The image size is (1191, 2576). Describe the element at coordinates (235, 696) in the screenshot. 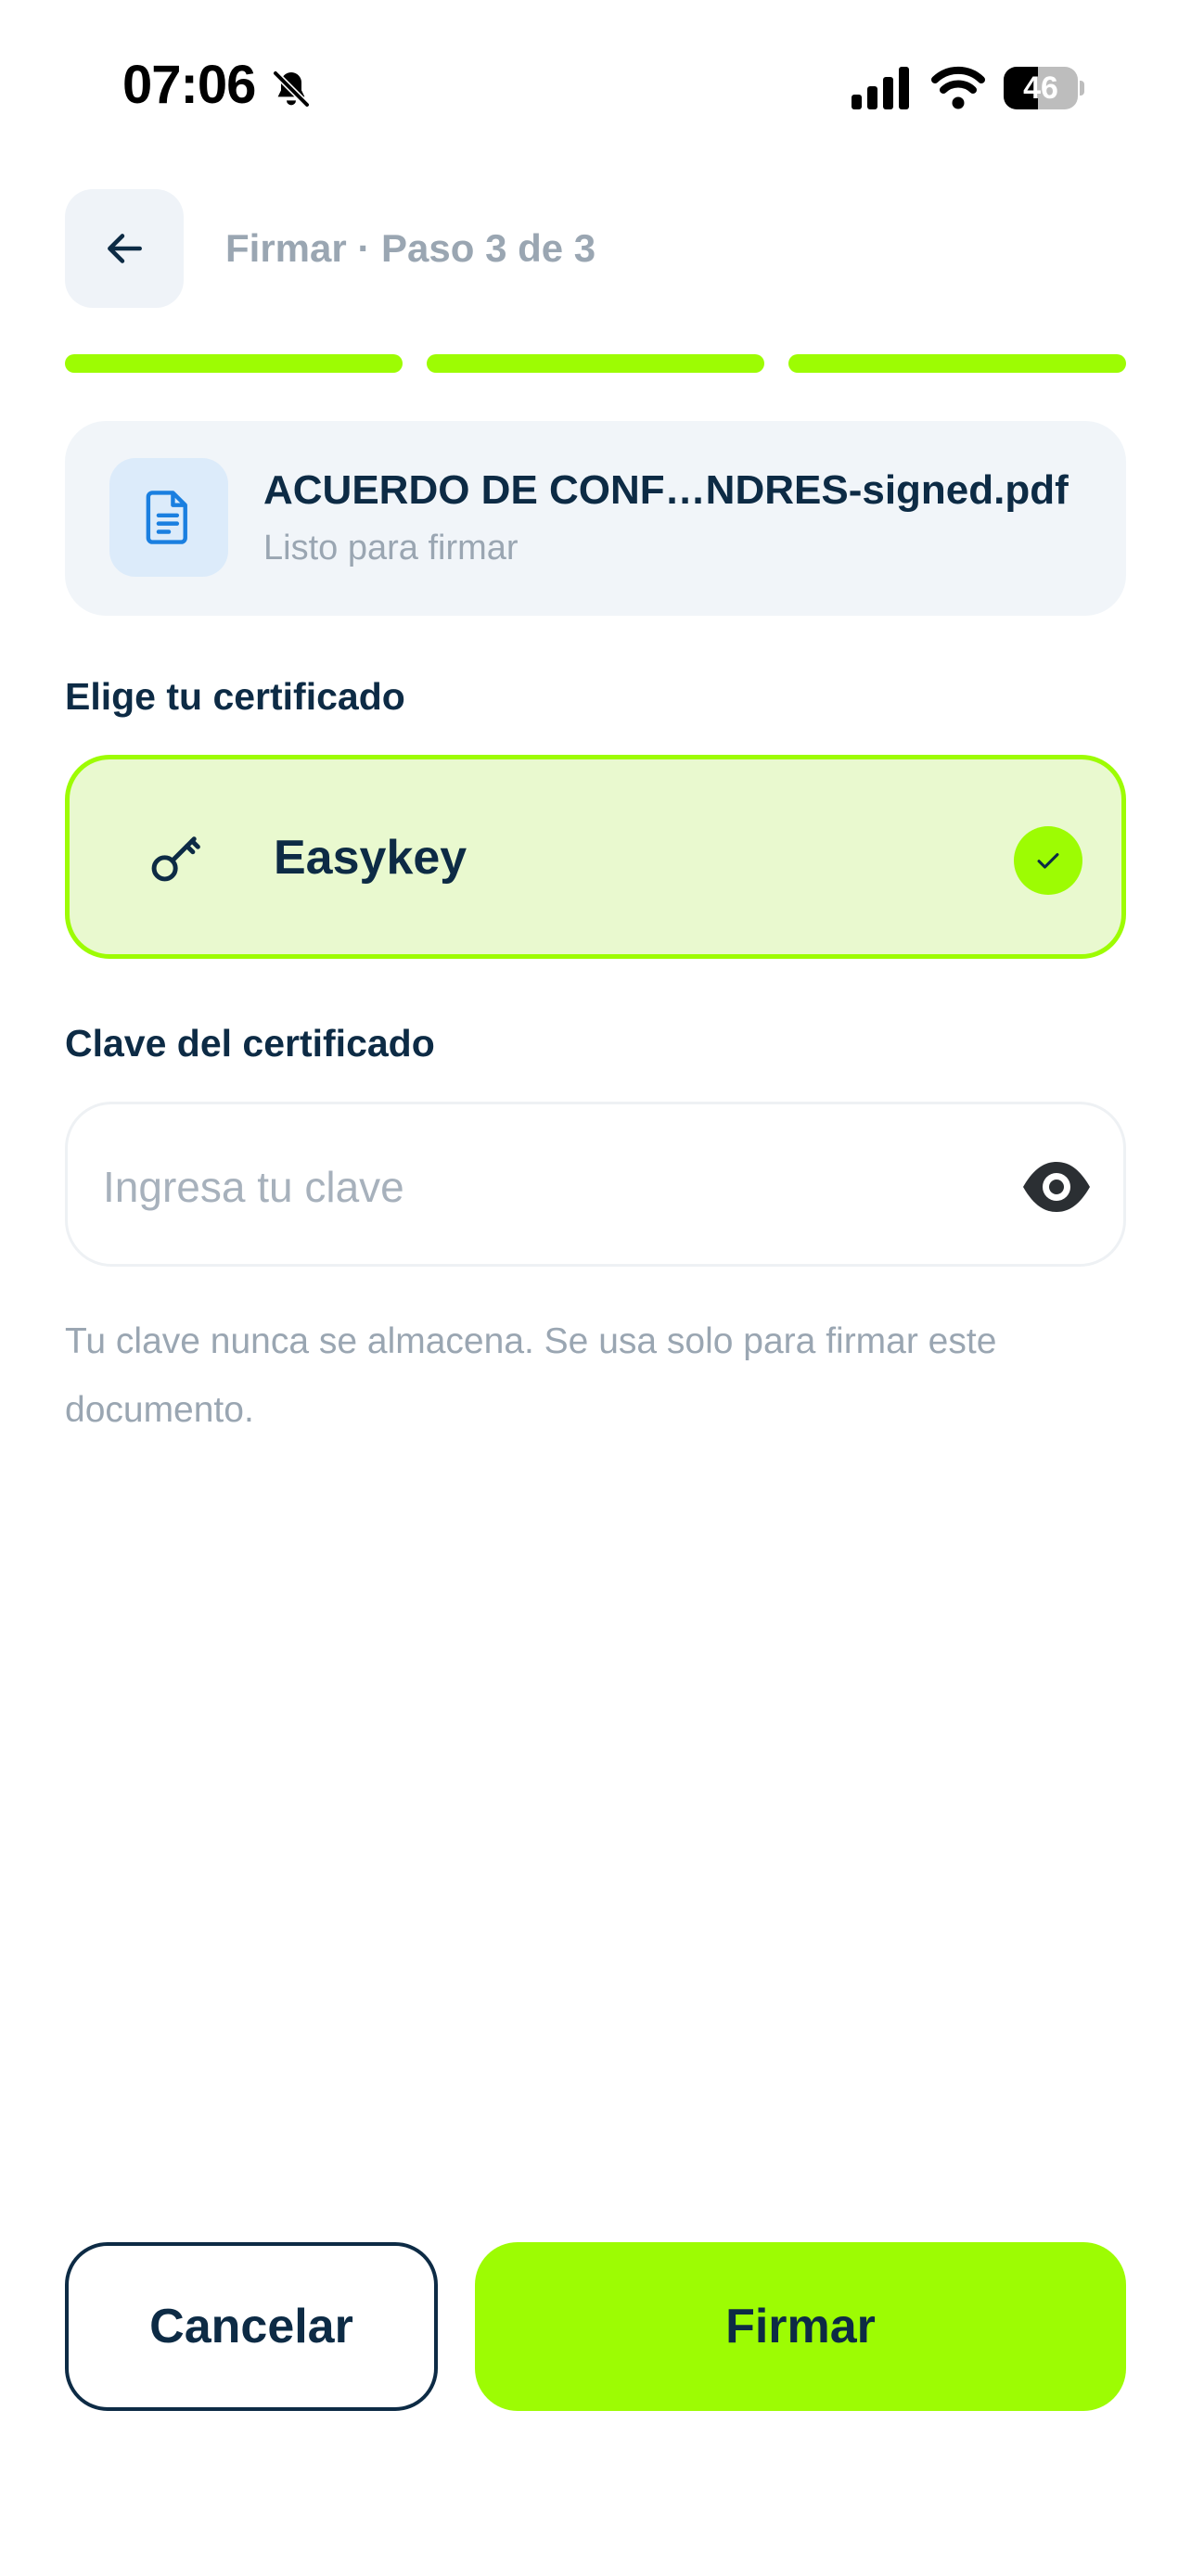

I see `certificate-section-label: Elige tu certificado` at that location.